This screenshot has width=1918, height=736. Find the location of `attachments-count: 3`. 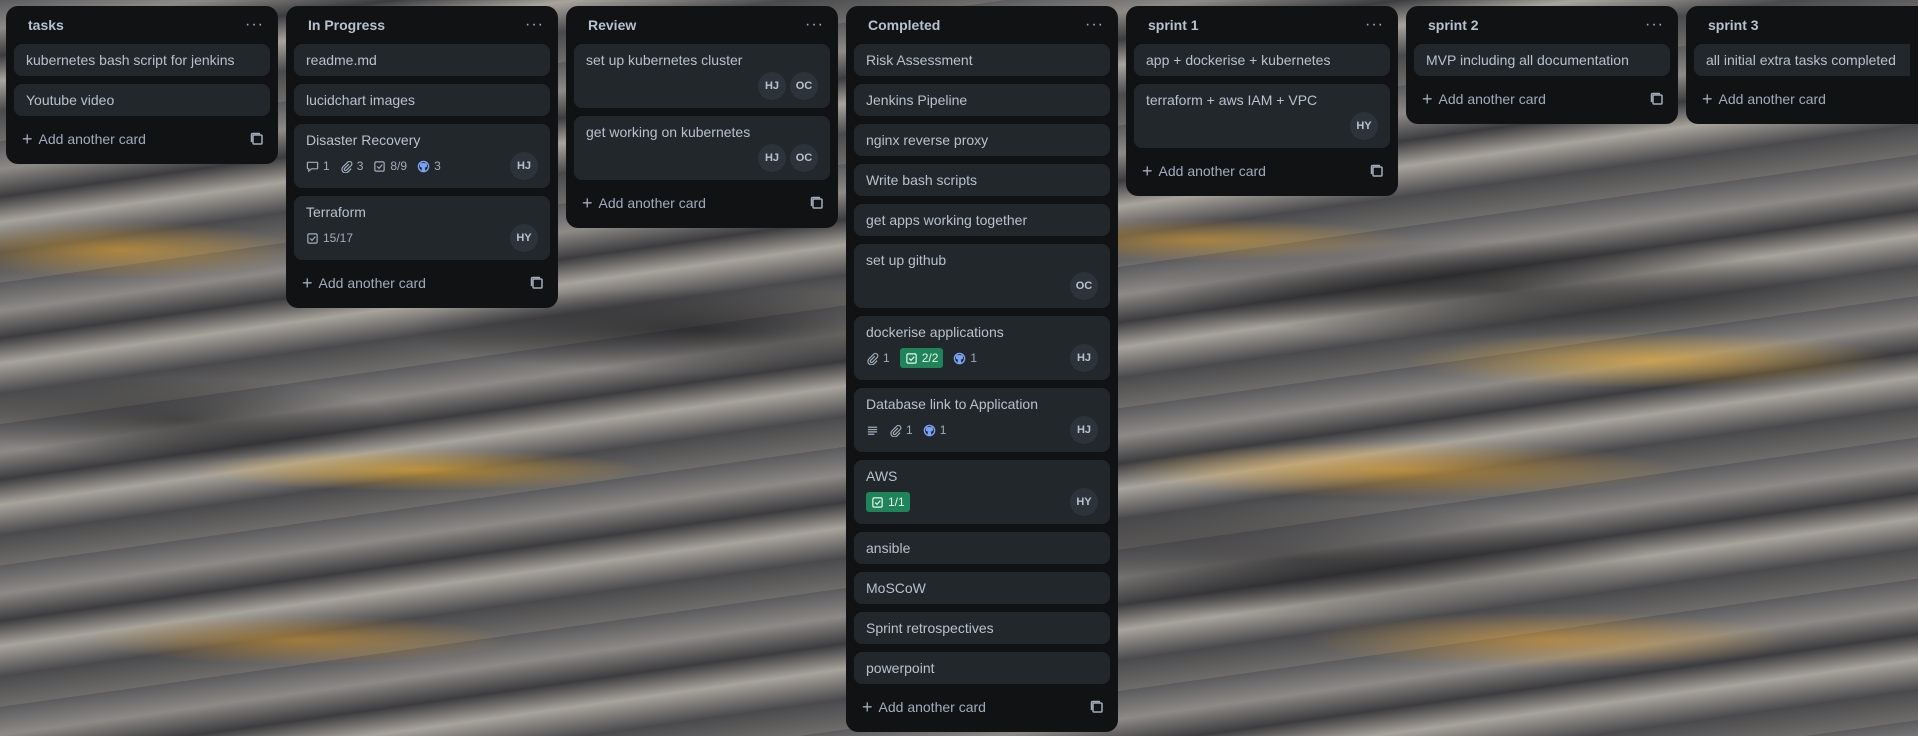

attachments-count: 3 is located at coordinates (360, 166).